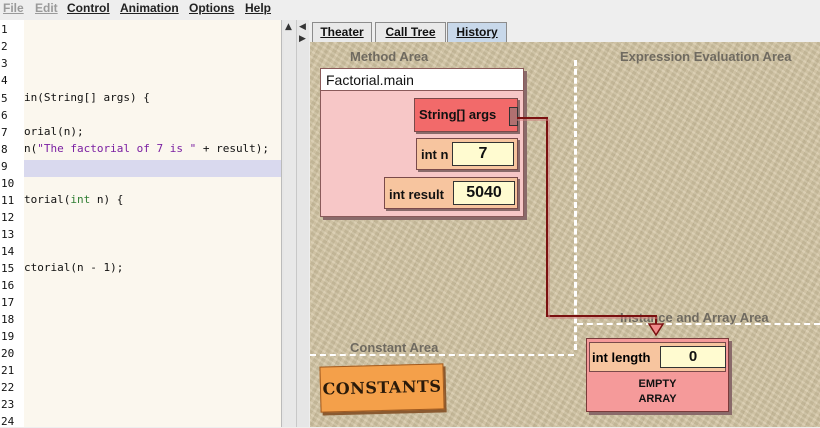 This screenshot has height=428, width=820. I want to click on line-number: 12, so click(8, 217).